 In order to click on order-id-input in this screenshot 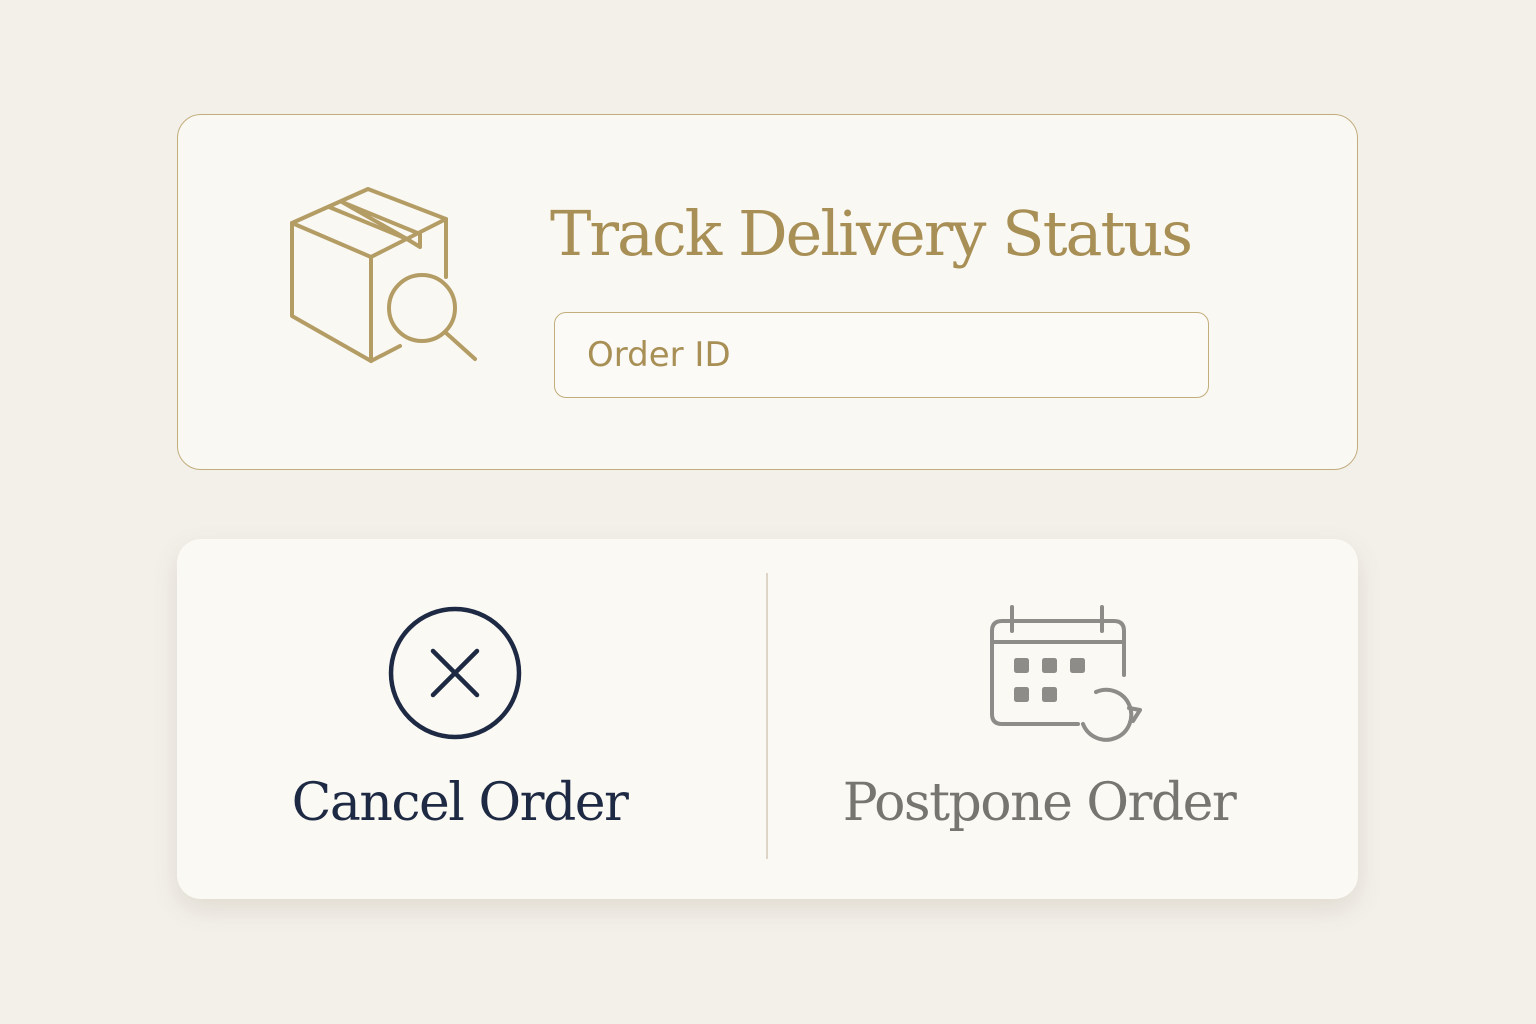, I will do `click(881, 355)`.